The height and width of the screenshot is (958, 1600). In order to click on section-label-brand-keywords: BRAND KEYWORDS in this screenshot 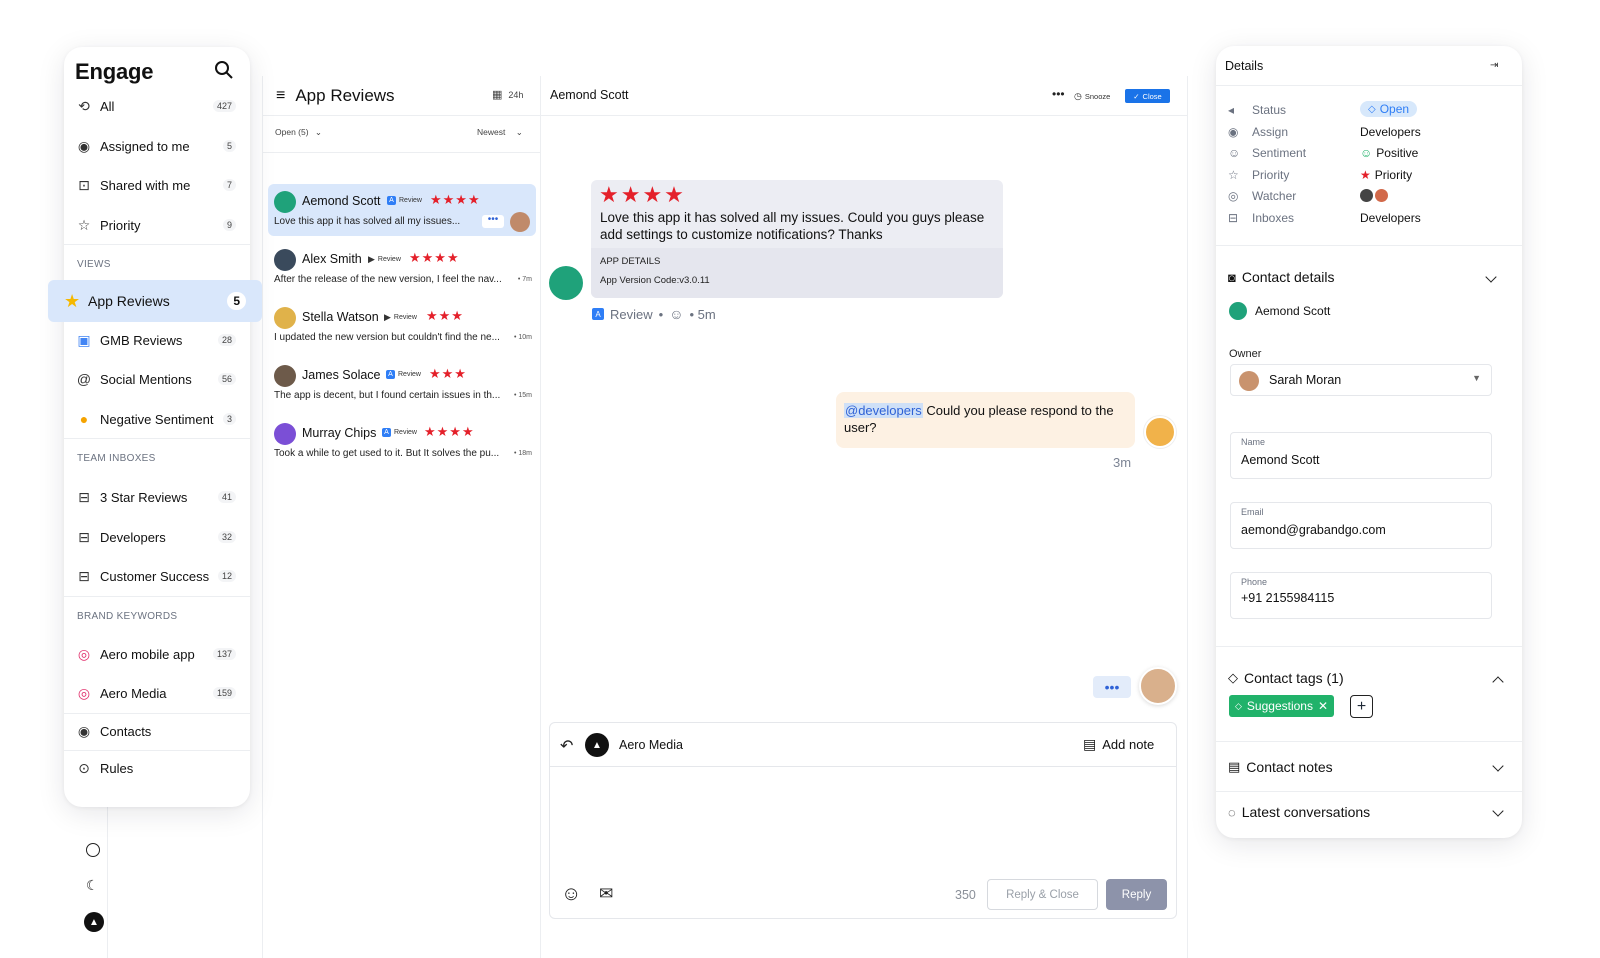, I will do `click(127, 616)`.